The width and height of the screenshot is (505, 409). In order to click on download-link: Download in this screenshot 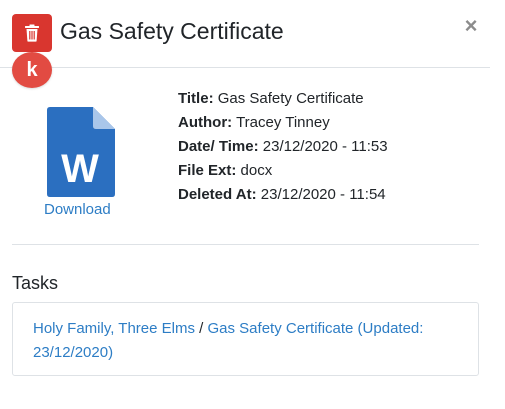, I will do `click(77, 210)`.